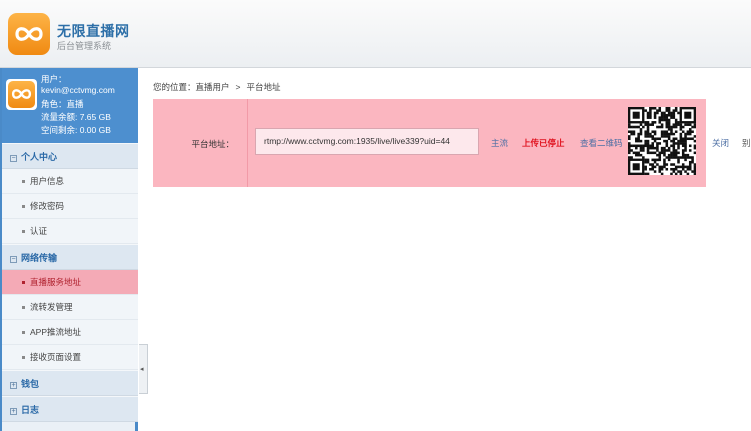  Describe the element at coordinates (54, 79) in the screenshot. I see `user-label: 用户：` at that location.